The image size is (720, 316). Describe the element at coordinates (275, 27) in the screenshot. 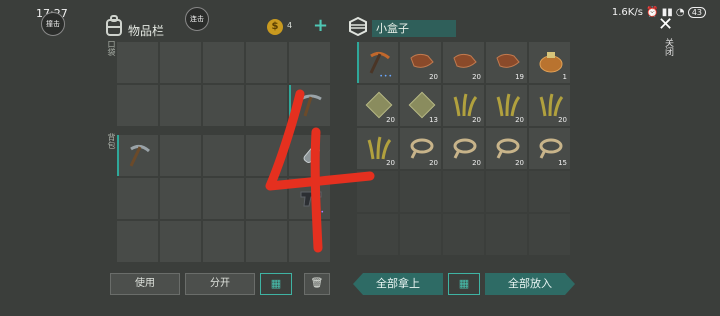

I see `coin-icon: $` at that location.